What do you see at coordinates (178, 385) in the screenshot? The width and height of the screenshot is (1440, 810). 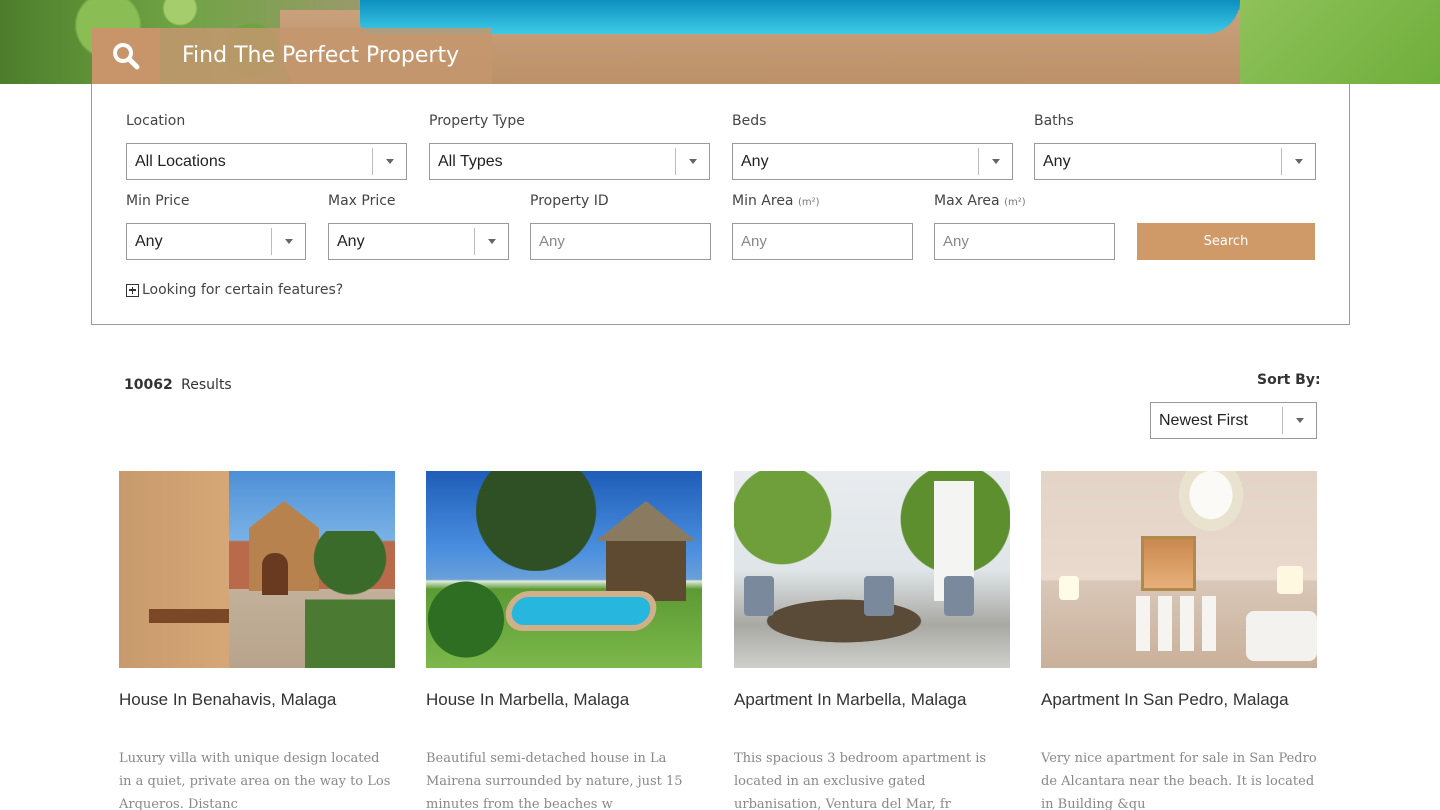 I see `results-count: 10062 Results` at bounding box center [178, 385].